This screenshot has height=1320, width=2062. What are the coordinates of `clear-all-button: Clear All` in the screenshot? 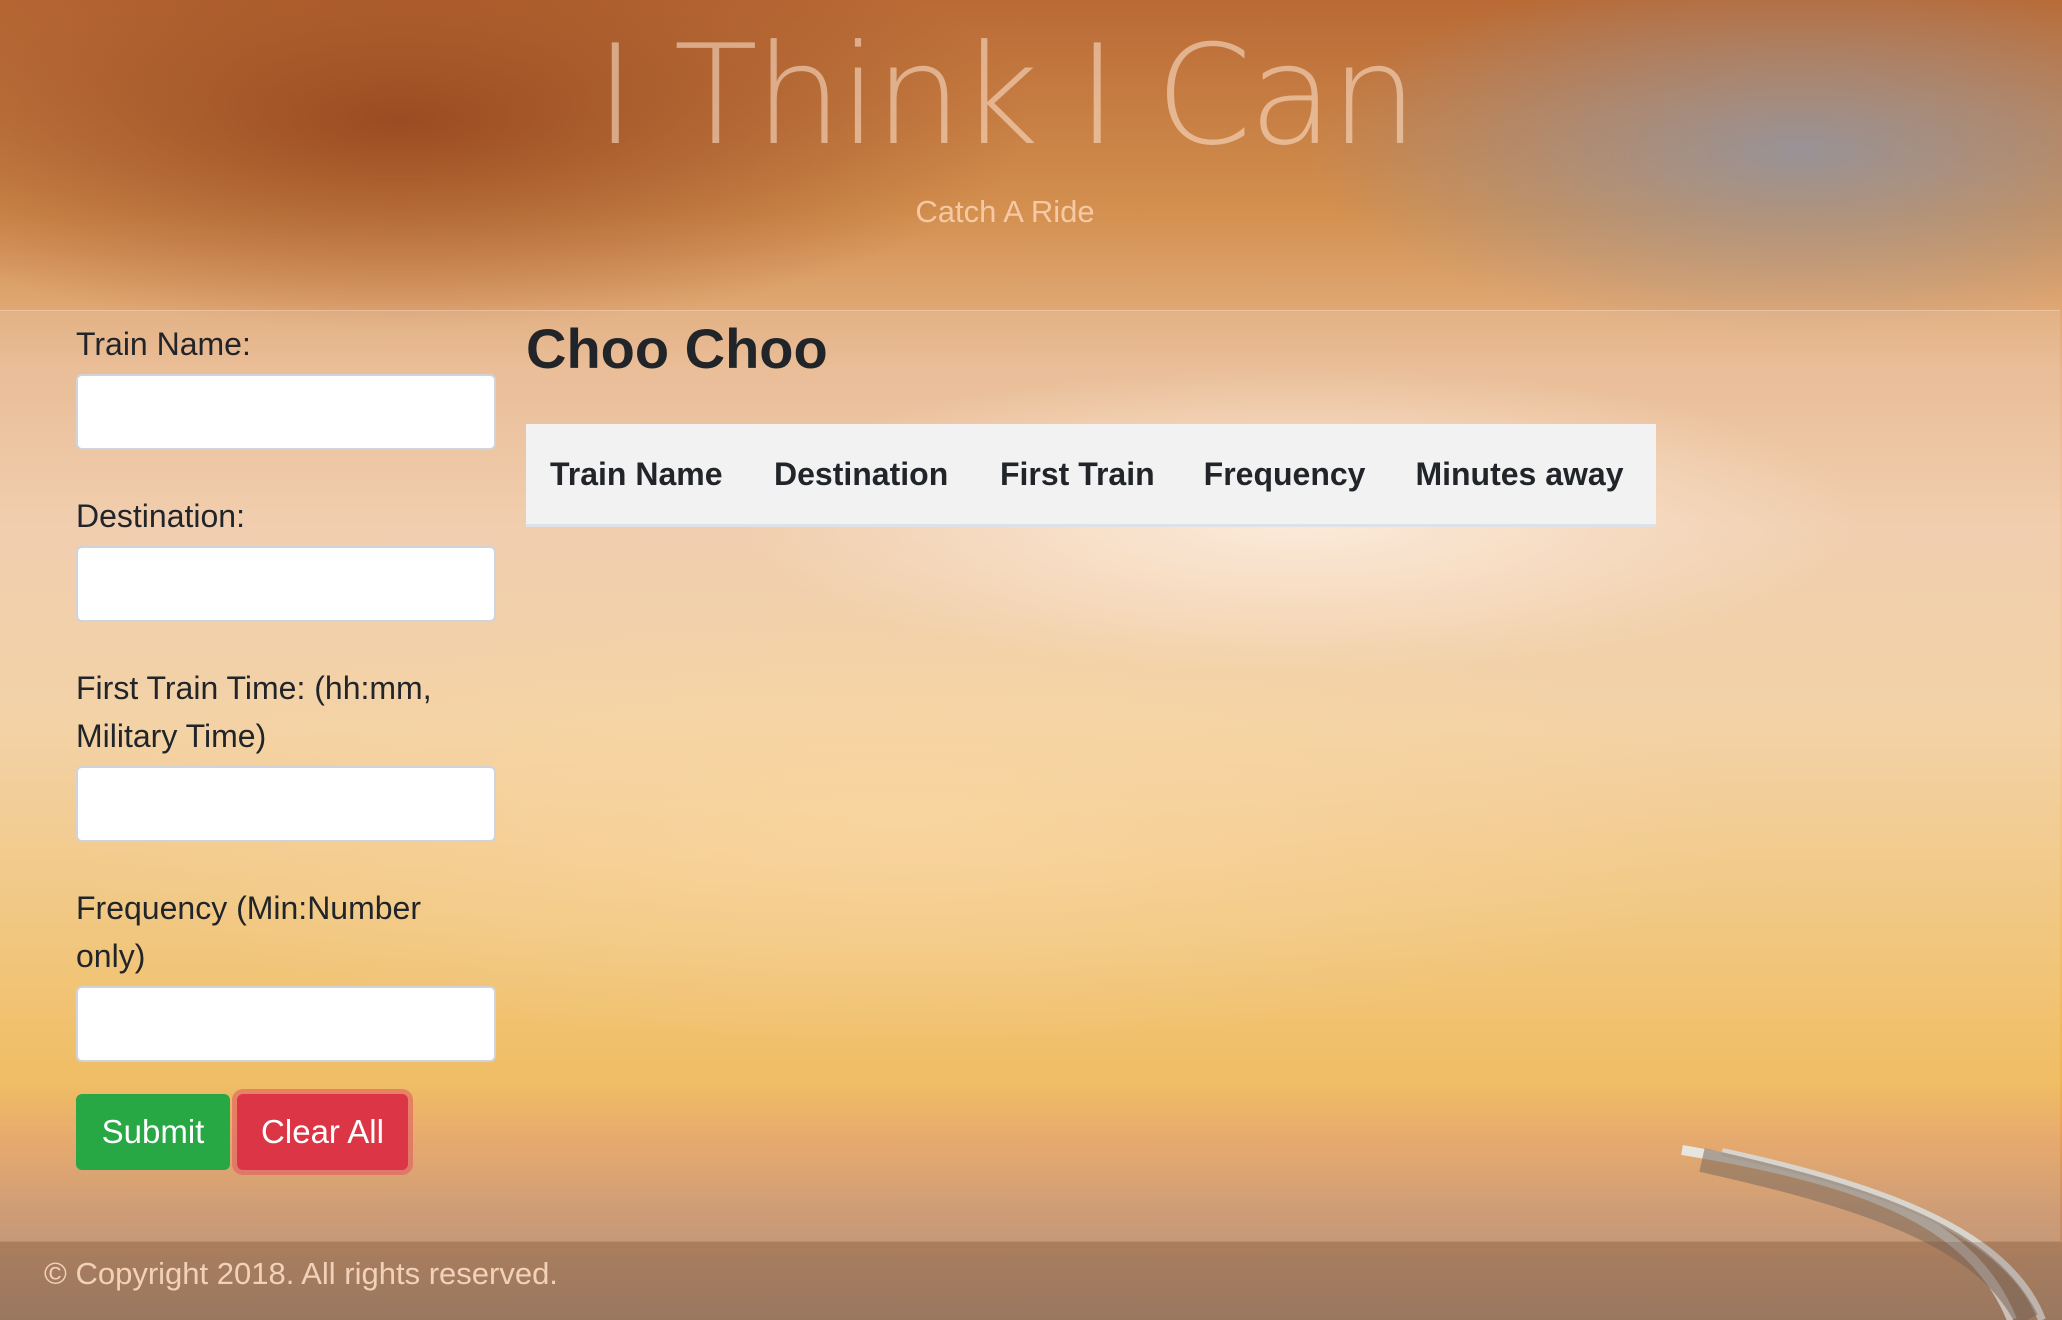 It's located at (322, 1132).